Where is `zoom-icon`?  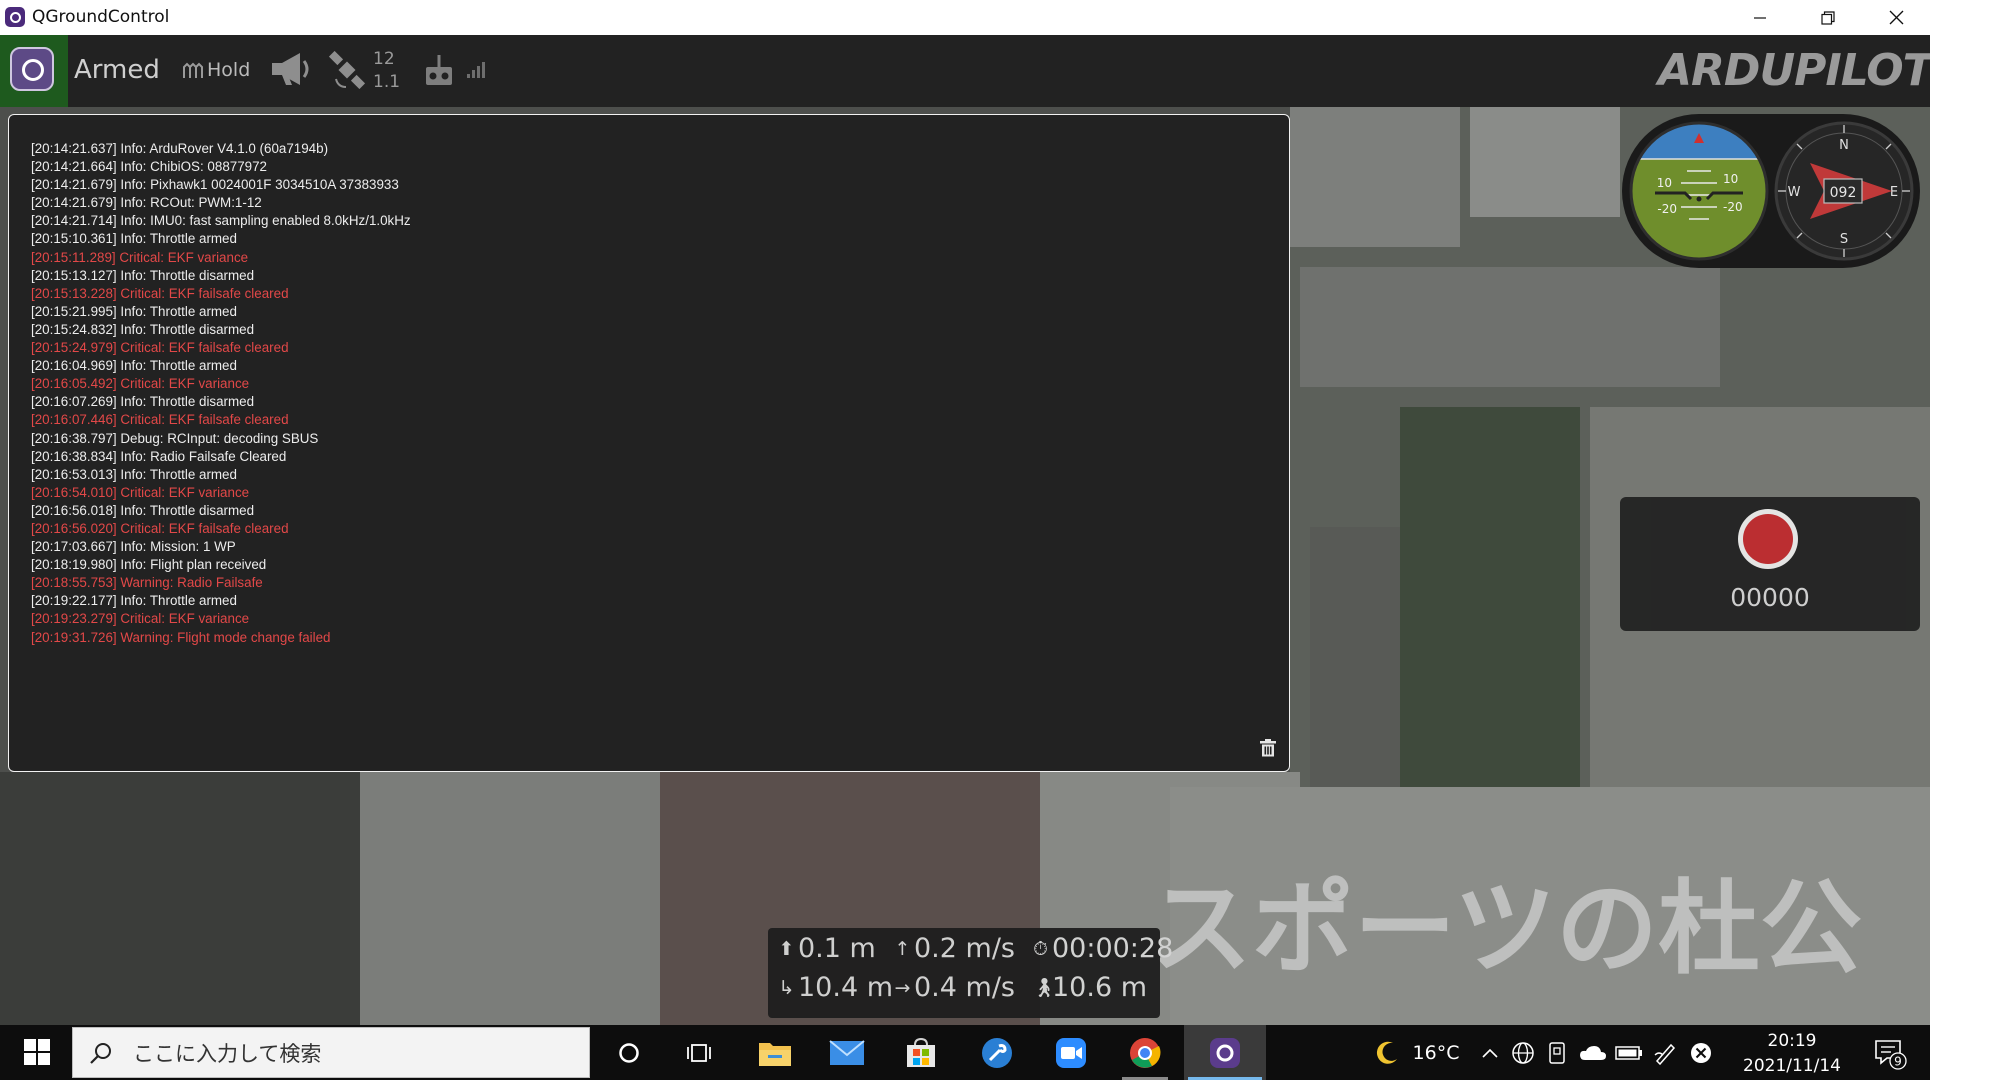 zoom-icon is located at coordinates (1071, 1052).